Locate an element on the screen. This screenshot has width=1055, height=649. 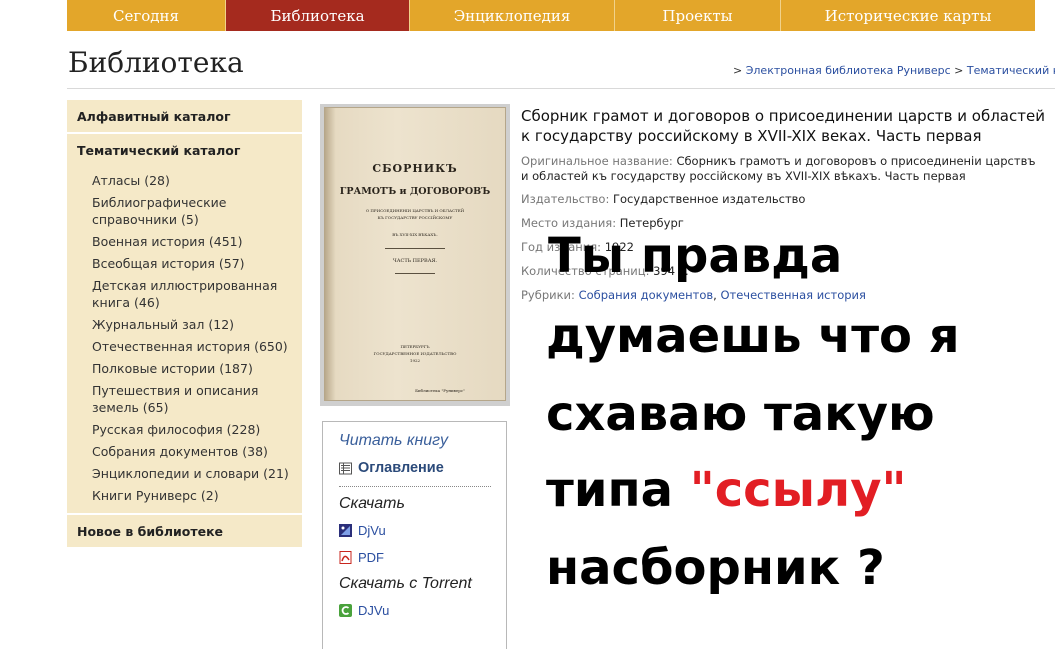
panel-divider is located at coordinates (415, 486).